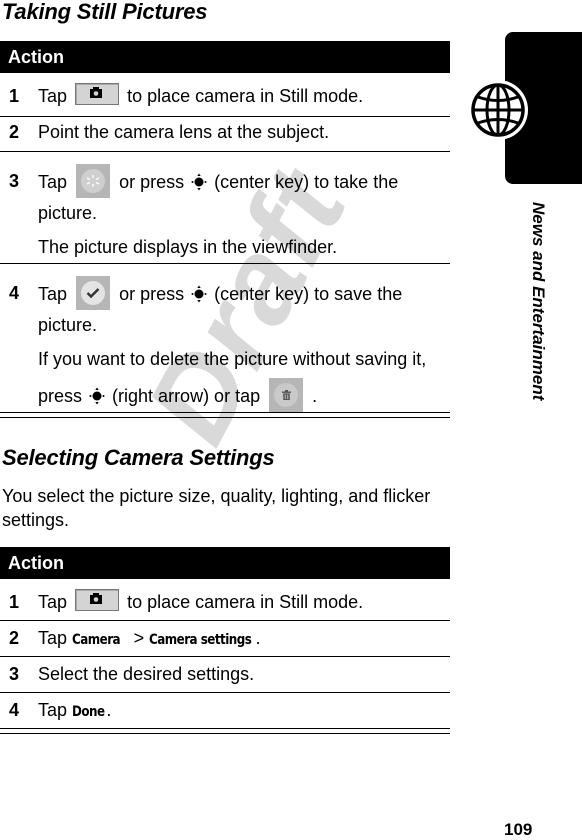  Describe the element at coordinates (138, 457) in the screenshot. I see `section-title-selecting-camera-settings: Selecting Camera Settings` at that location.